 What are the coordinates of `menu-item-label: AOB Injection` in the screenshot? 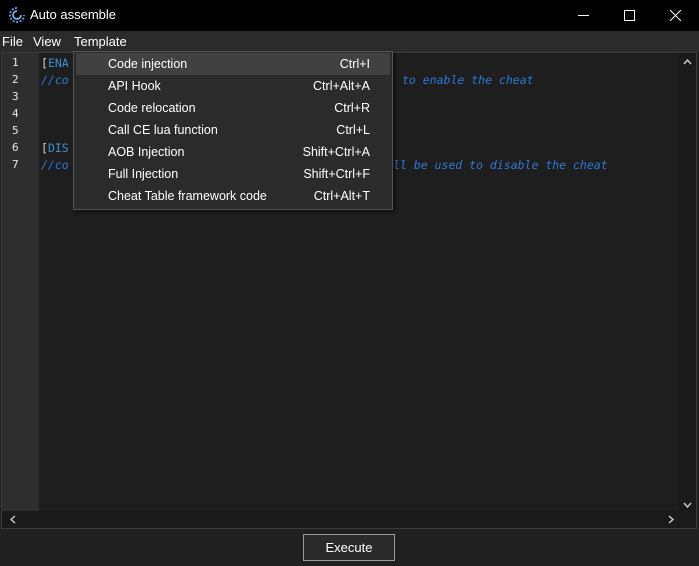 It's located at (146, 152).